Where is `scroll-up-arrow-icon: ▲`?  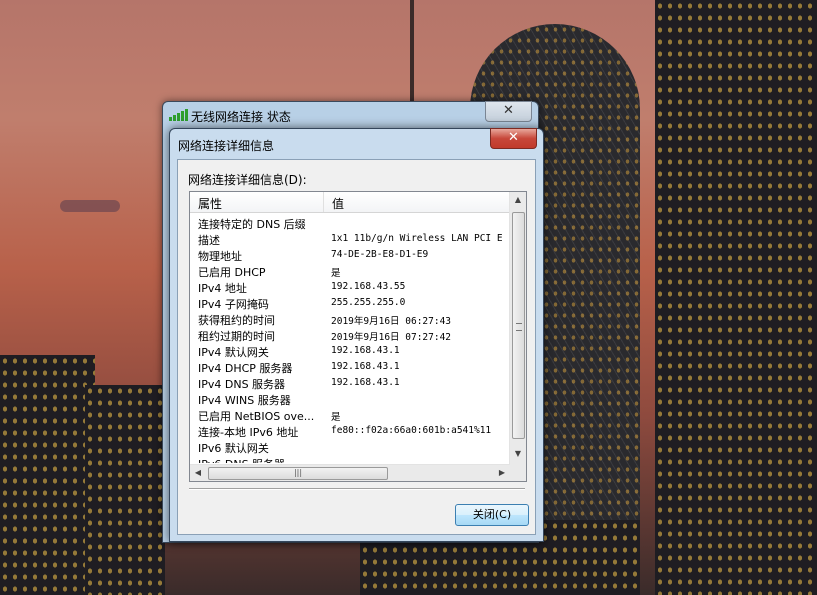
scroll-up-arrow-icon: ▲ is located at coordinates (518, 200).